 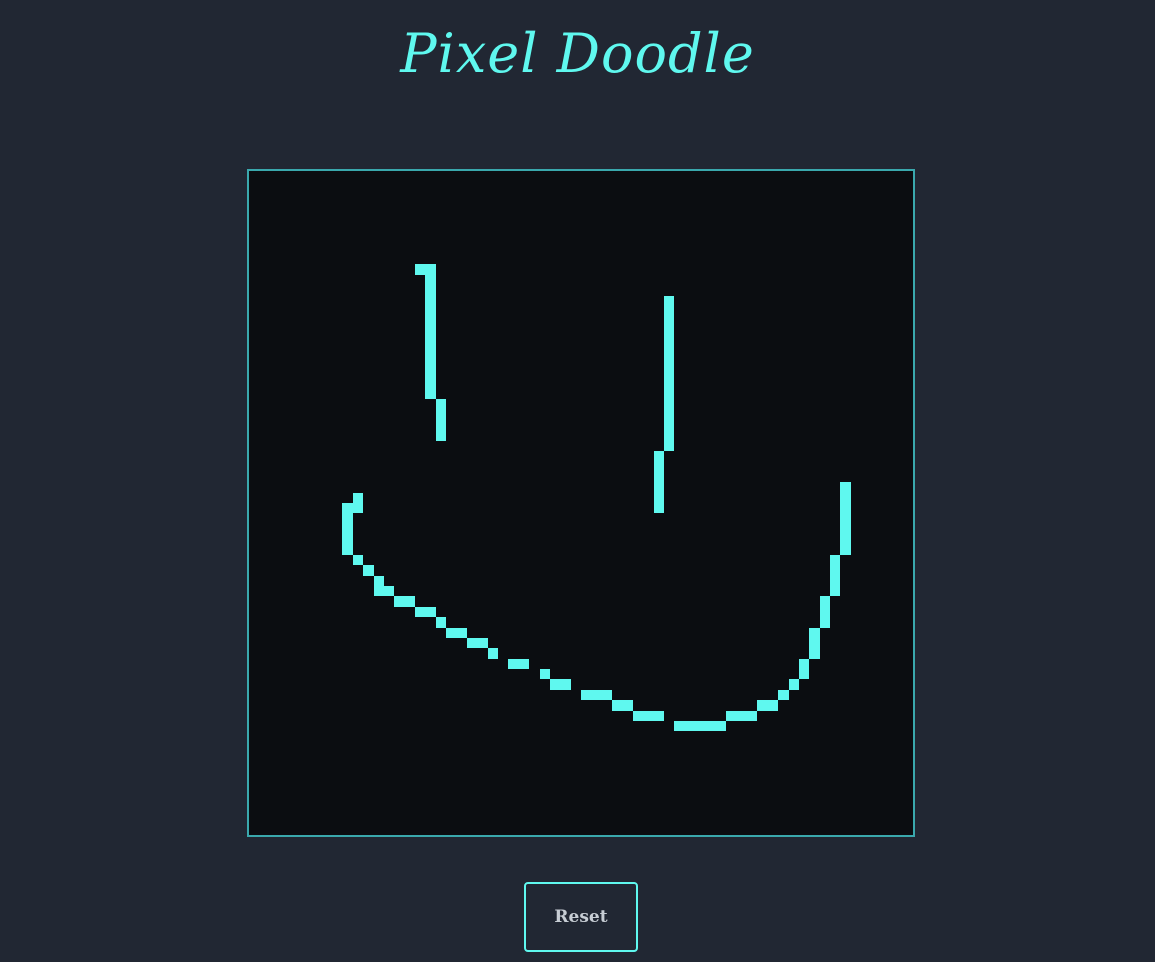 I want to click on page-title: Pixel Doodle, so click(x=577, y=53).